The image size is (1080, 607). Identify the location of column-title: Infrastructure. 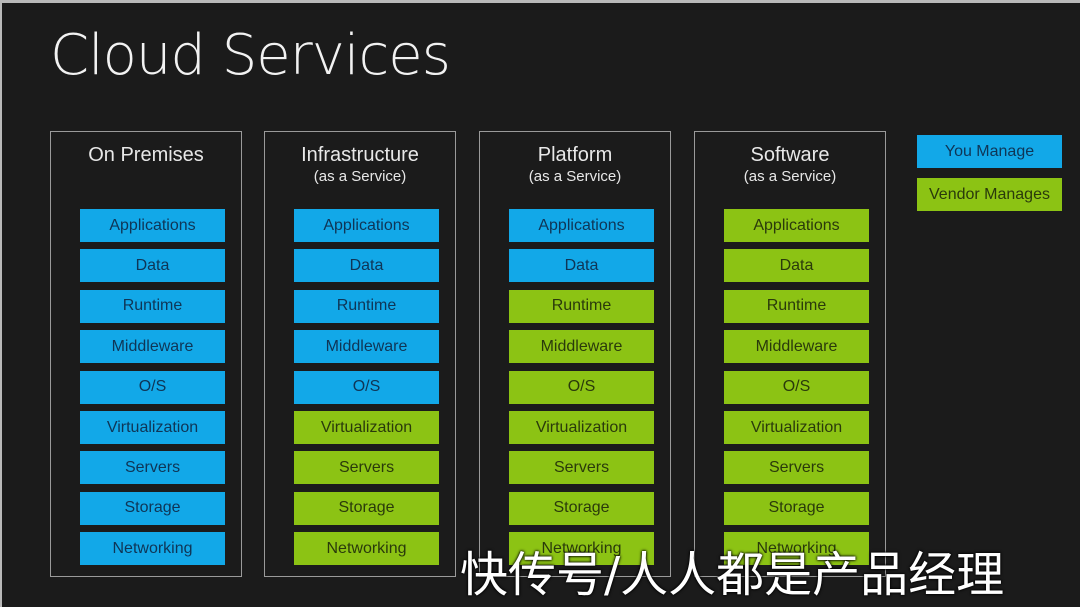
(360, 155).